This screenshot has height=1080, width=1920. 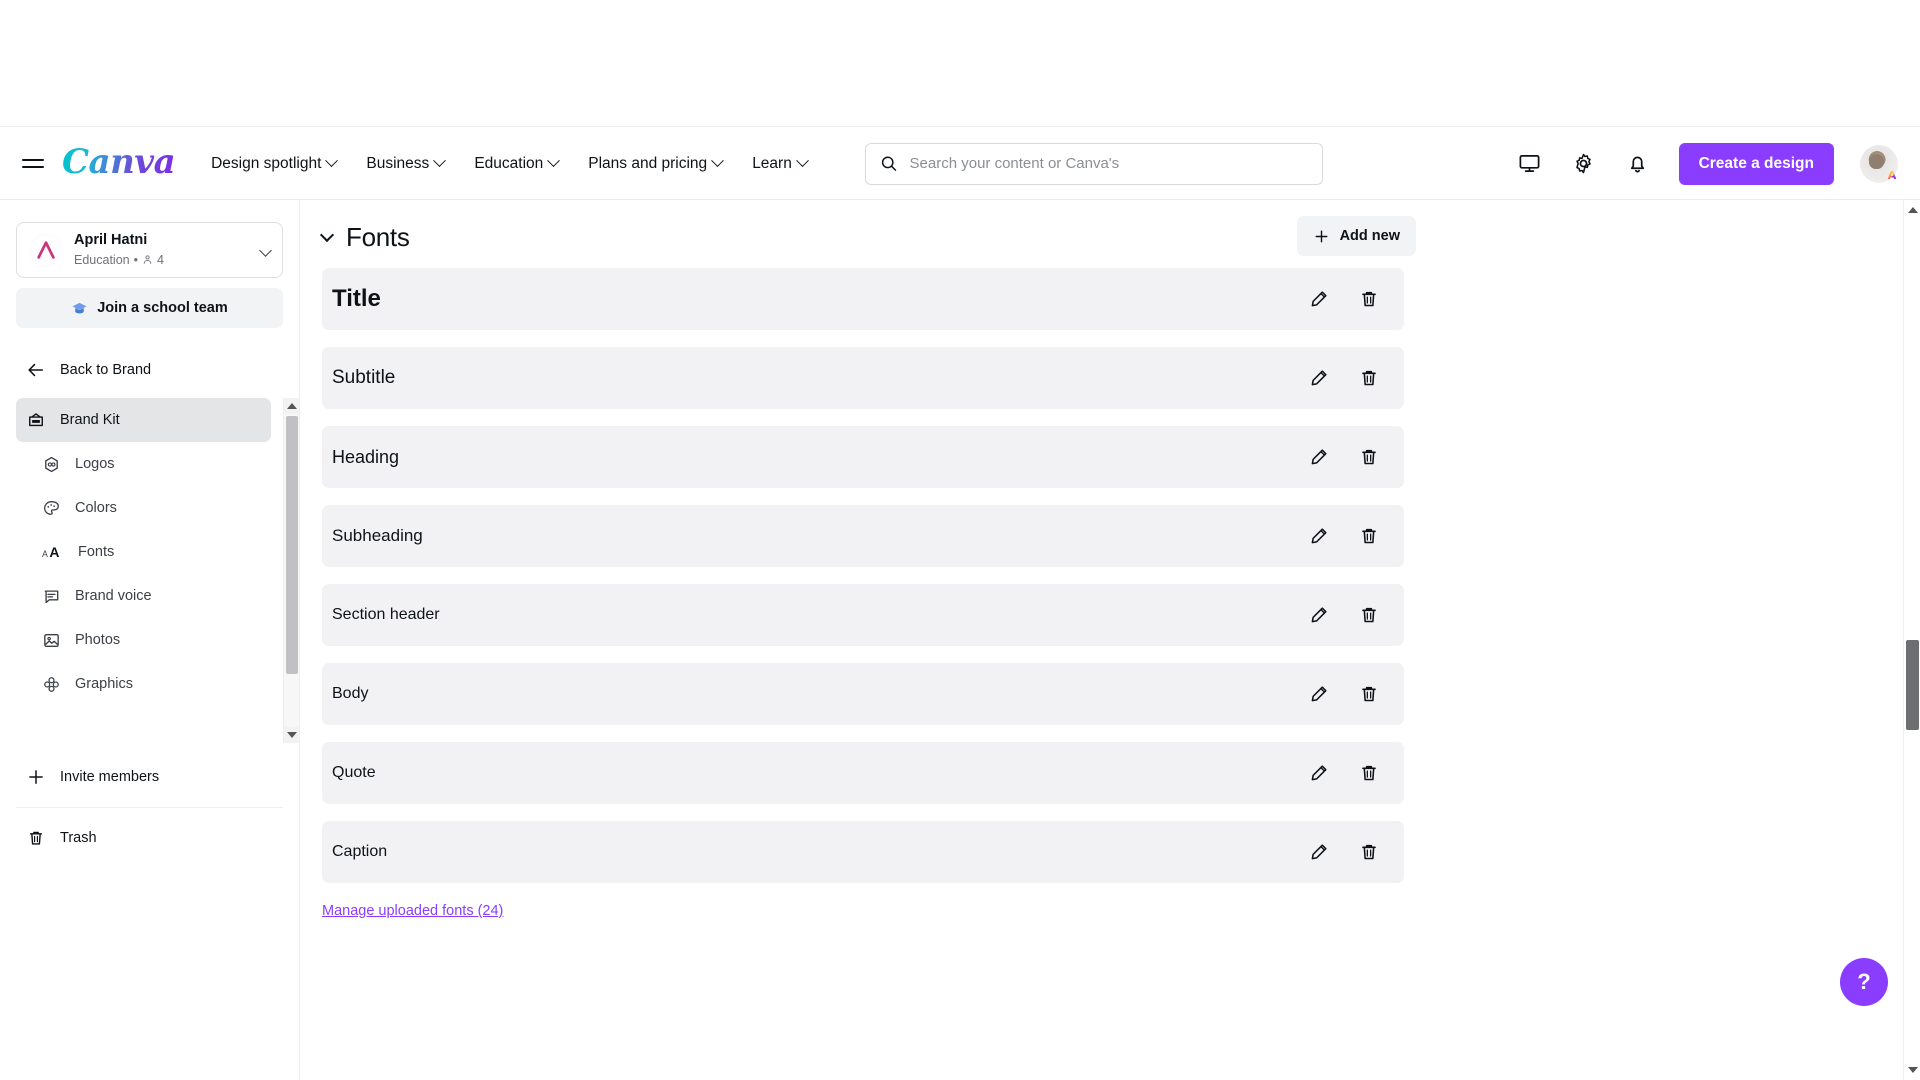 What do you see at coordinates (1369, 236) in the screenshot?
I see `add-new-label: Add new` at bounding box center [1369, 236].